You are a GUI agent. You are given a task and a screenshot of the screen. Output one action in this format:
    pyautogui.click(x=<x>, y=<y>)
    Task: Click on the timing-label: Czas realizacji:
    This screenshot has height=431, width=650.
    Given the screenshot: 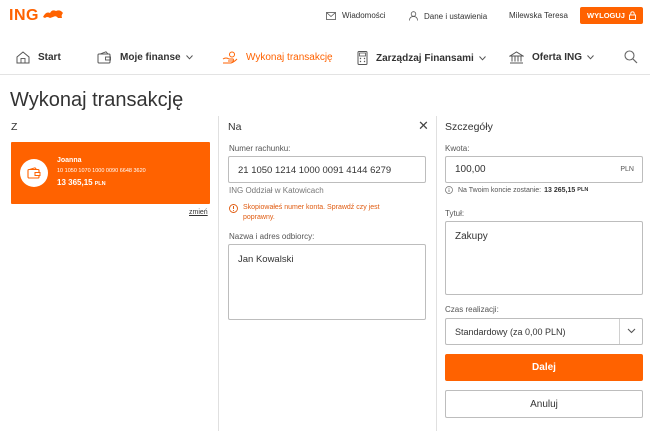 What is the action you would take?
    pyautogui.click(x=472, y=309)
    